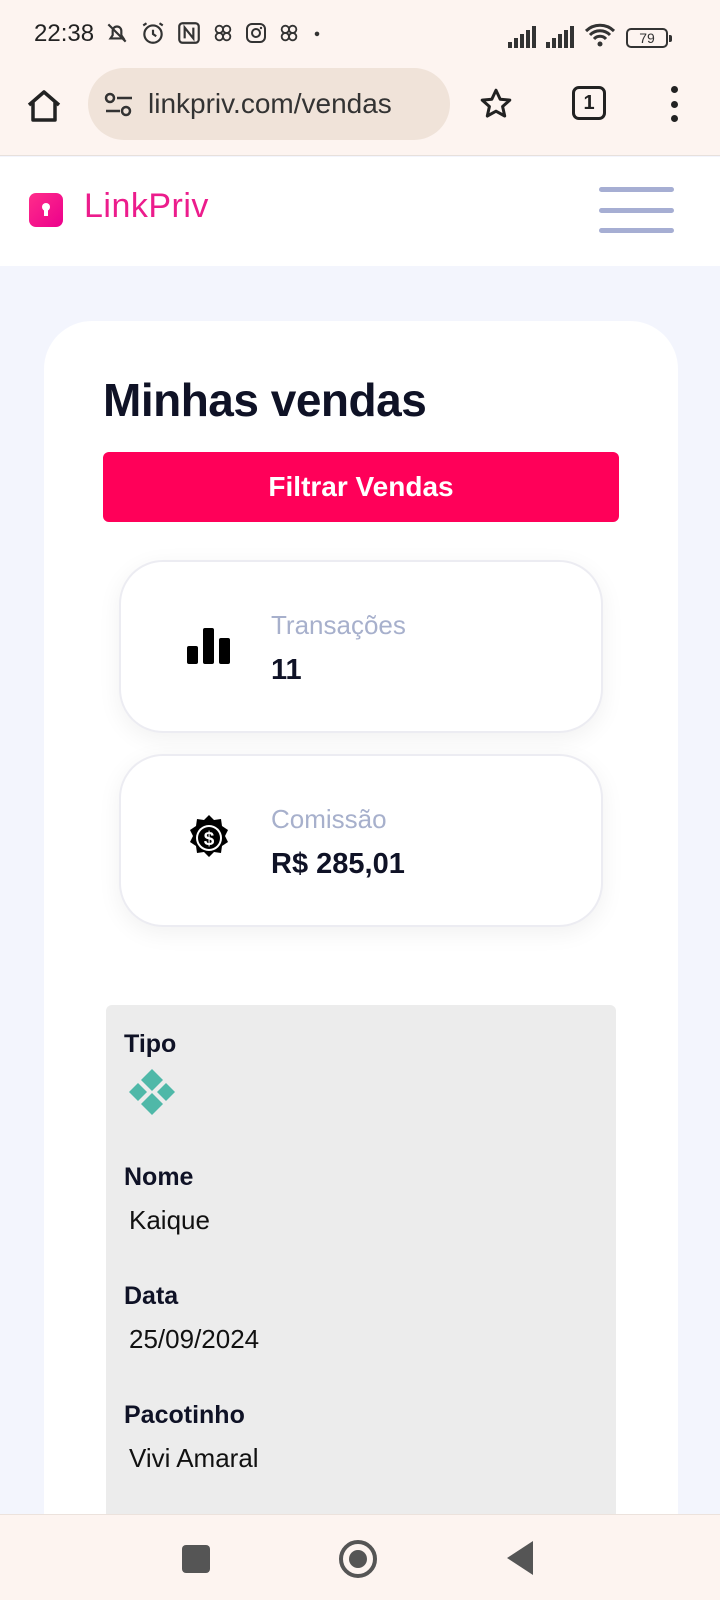  Describe the element at coordinates (159, 1177) in the screenshot. I see `nome-label: Nome` at that location.